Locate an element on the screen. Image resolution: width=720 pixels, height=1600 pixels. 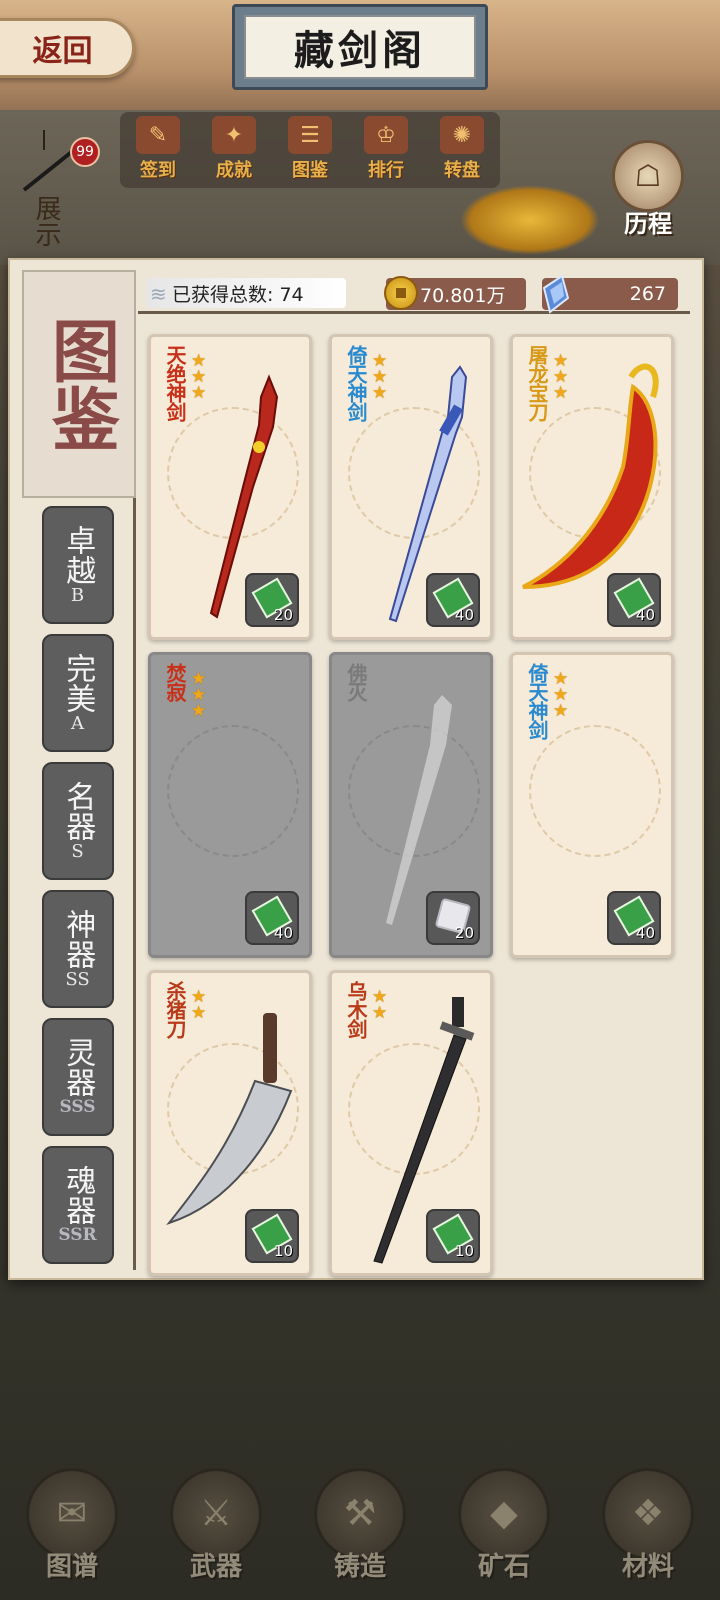
menu-label: 排行 is located at coordinates (386, 170).